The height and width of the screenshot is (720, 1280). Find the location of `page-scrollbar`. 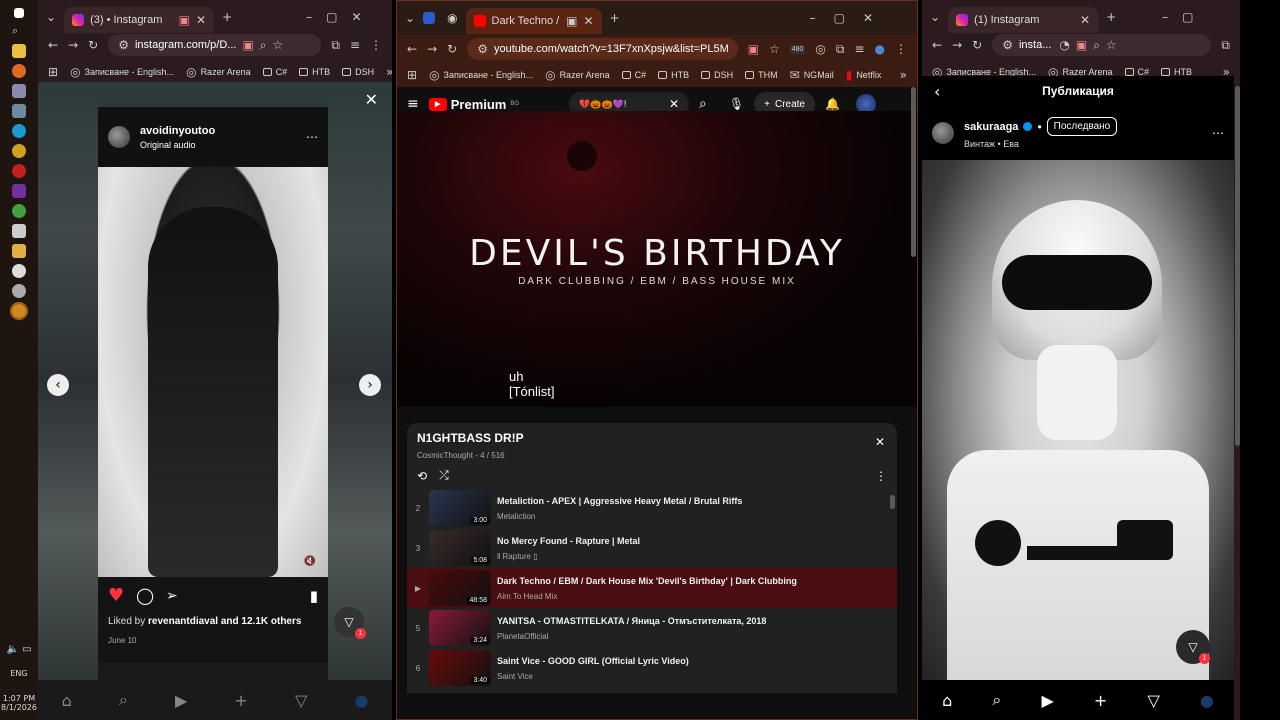

page-scrollbar is located at coordinates (913, 172).